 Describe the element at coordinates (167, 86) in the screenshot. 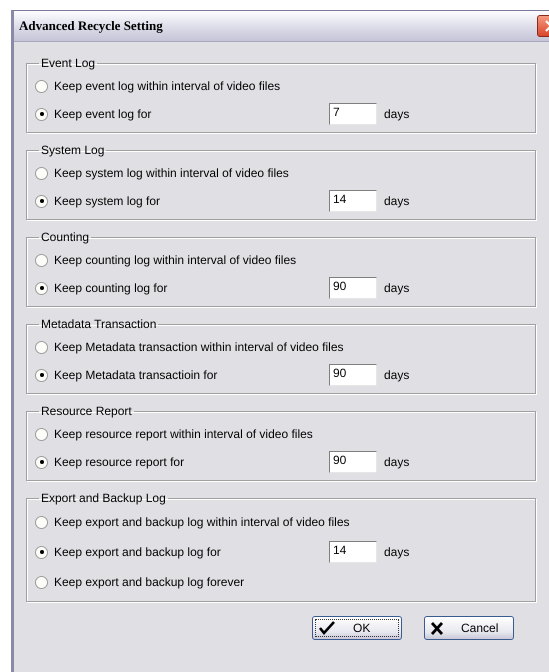

I see `option-label: Keep event log within interval of video files` at that location.